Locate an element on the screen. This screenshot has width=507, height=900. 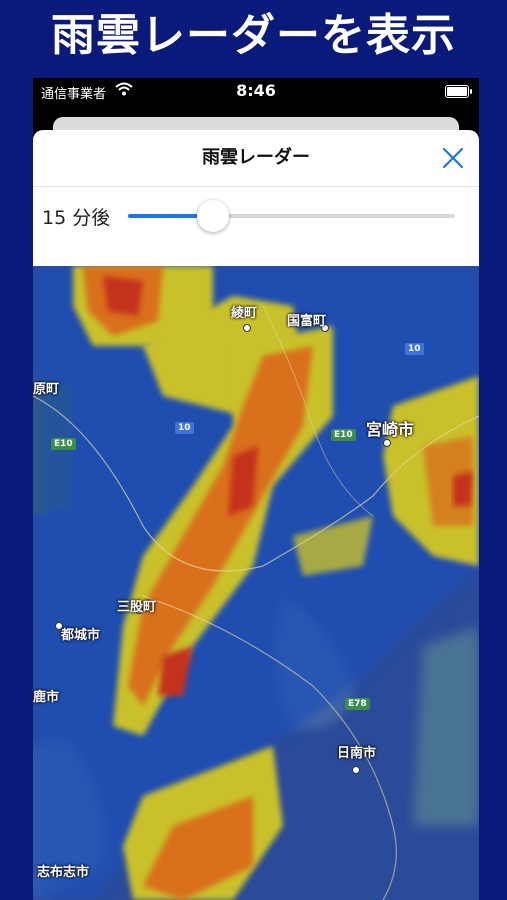
place-label: 三股町 is located at coordinates (137, 607).